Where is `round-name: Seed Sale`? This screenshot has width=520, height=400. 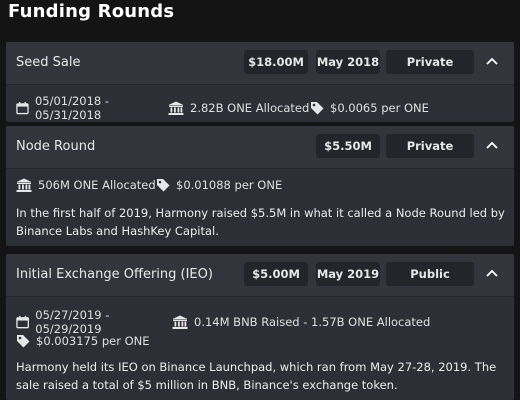
round-name: Seed Sale is located at coordinates (48, 62).